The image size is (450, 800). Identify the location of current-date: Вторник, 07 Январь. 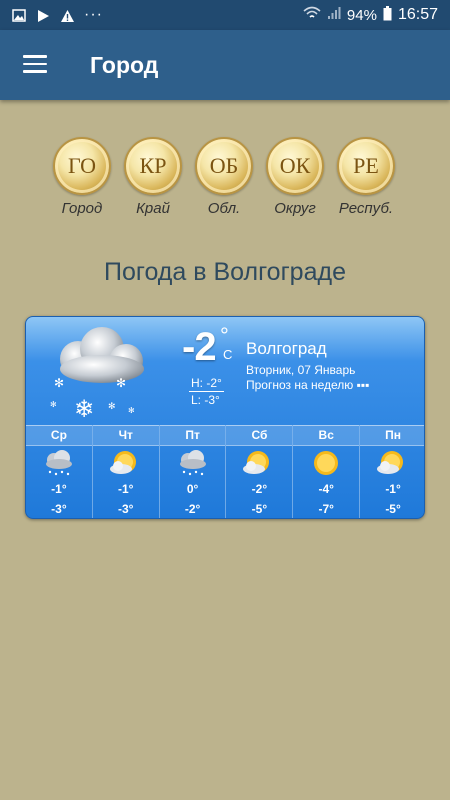
(301, 370).